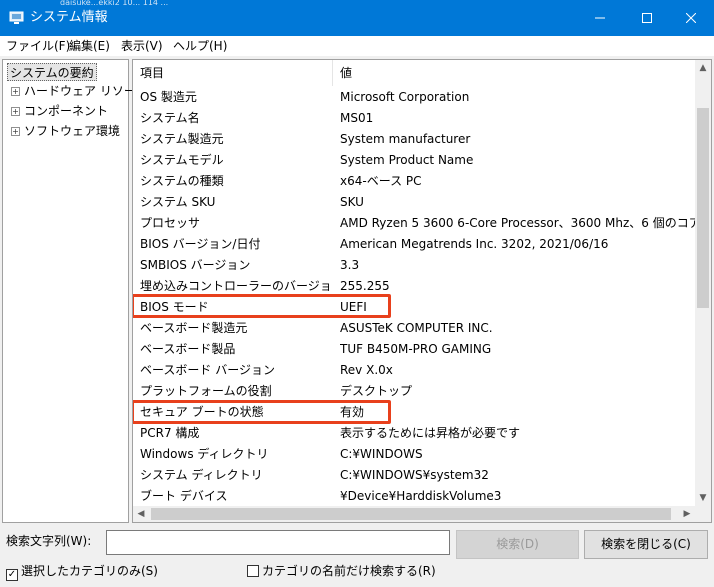 The height and width of the screenshot is (587, 714). I want to click on minimize-button, so click(600, 18).